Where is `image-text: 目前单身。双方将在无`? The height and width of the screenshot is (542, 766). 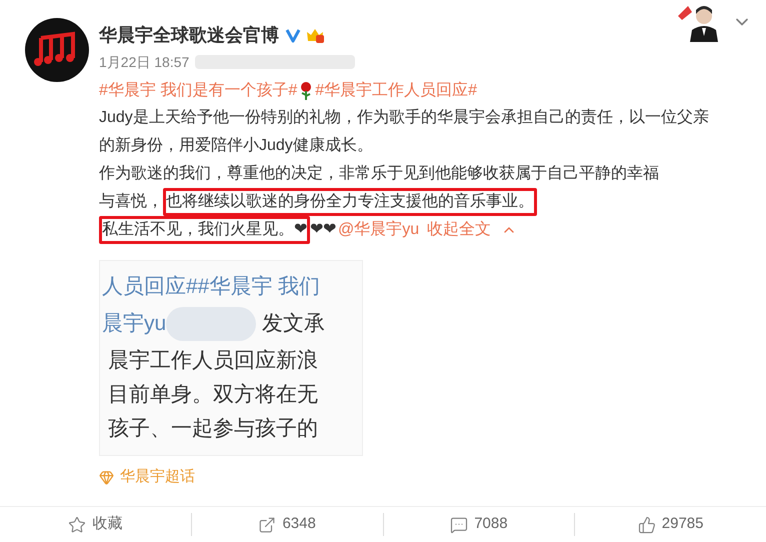
image-text: 目前单身。双方将在无 is located at coordinates (213, 395).